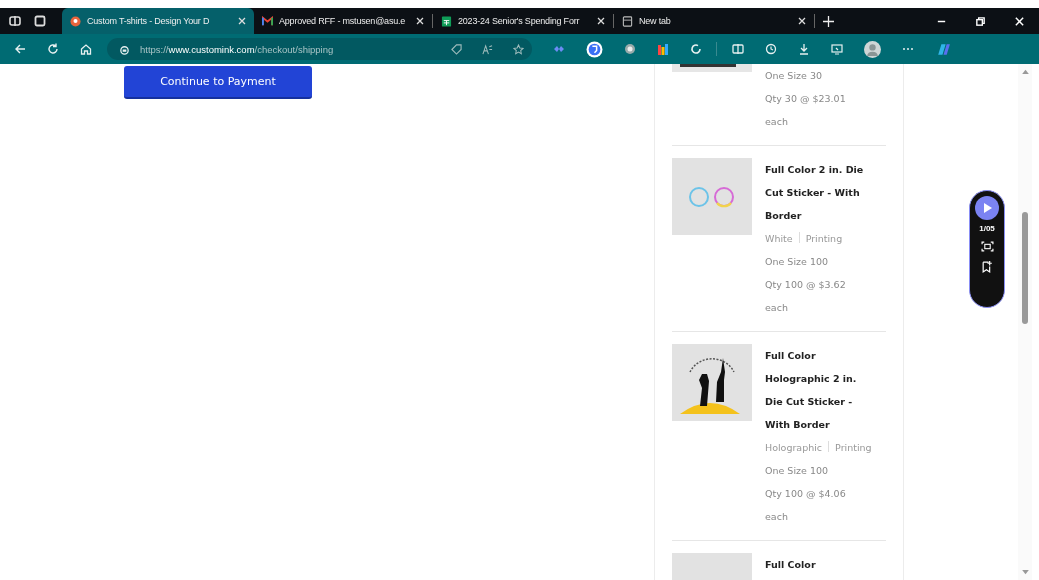 The width and height of the screenshot is (1039, 580). Describe the element at coordinates (987, 228) in the screenshot. I see `slide-counter: 1/05` at that location.